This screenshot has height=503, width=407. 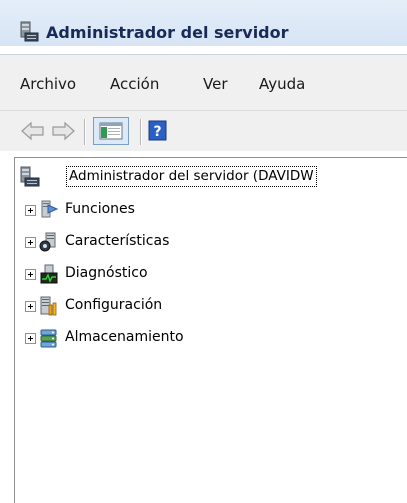 I want to click on configuration-icon, so click(x=48, y=306).